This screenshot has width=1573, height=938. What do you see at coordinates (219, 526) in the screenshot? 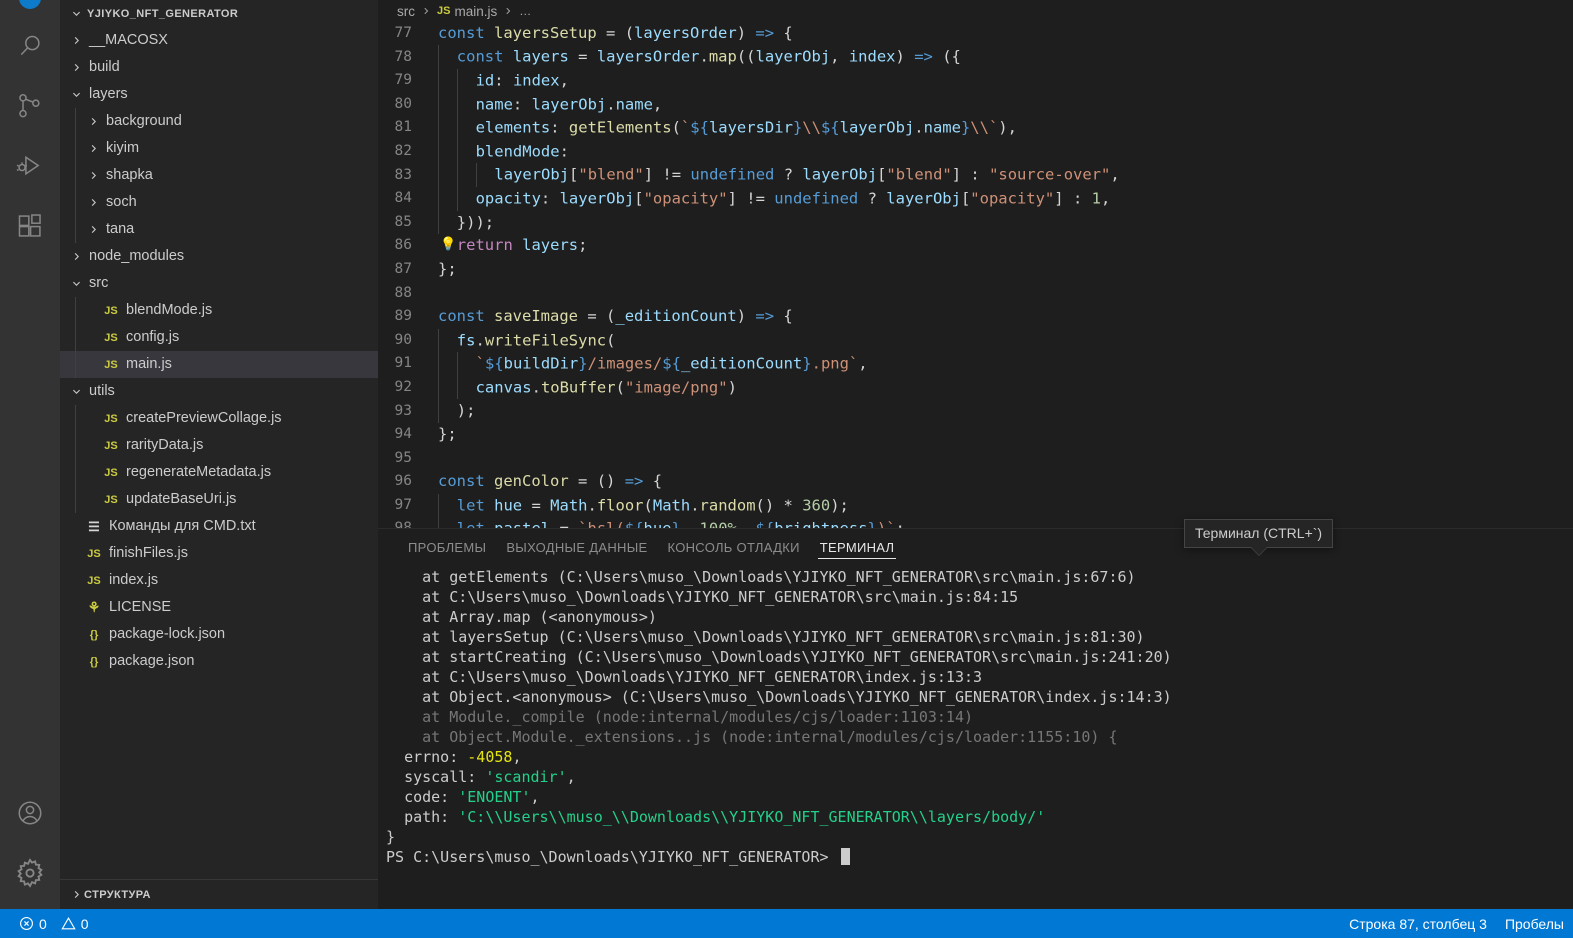
I see `tree-item-cmd-txt: ☰ Команды для CMD.txt` at bounding box center [219, 526].